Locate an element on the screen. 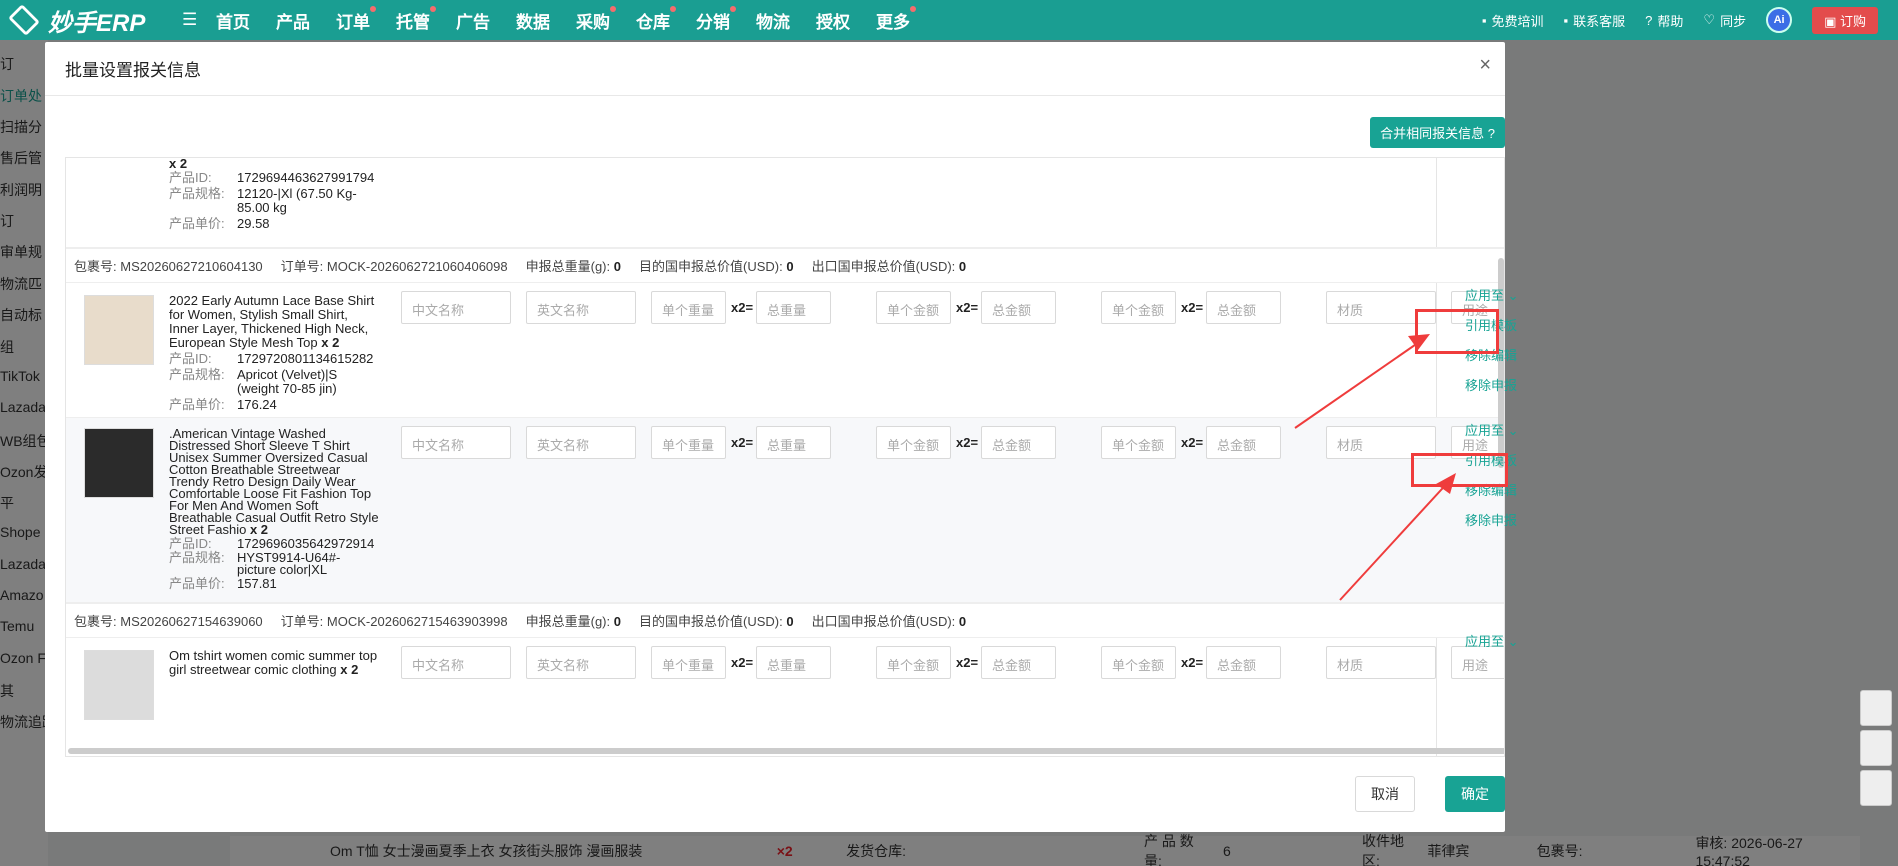 The height and width of the screenshot is (866, 1898). merge-label: 合并相同报关信息 is located at coordinates (1432, 133).